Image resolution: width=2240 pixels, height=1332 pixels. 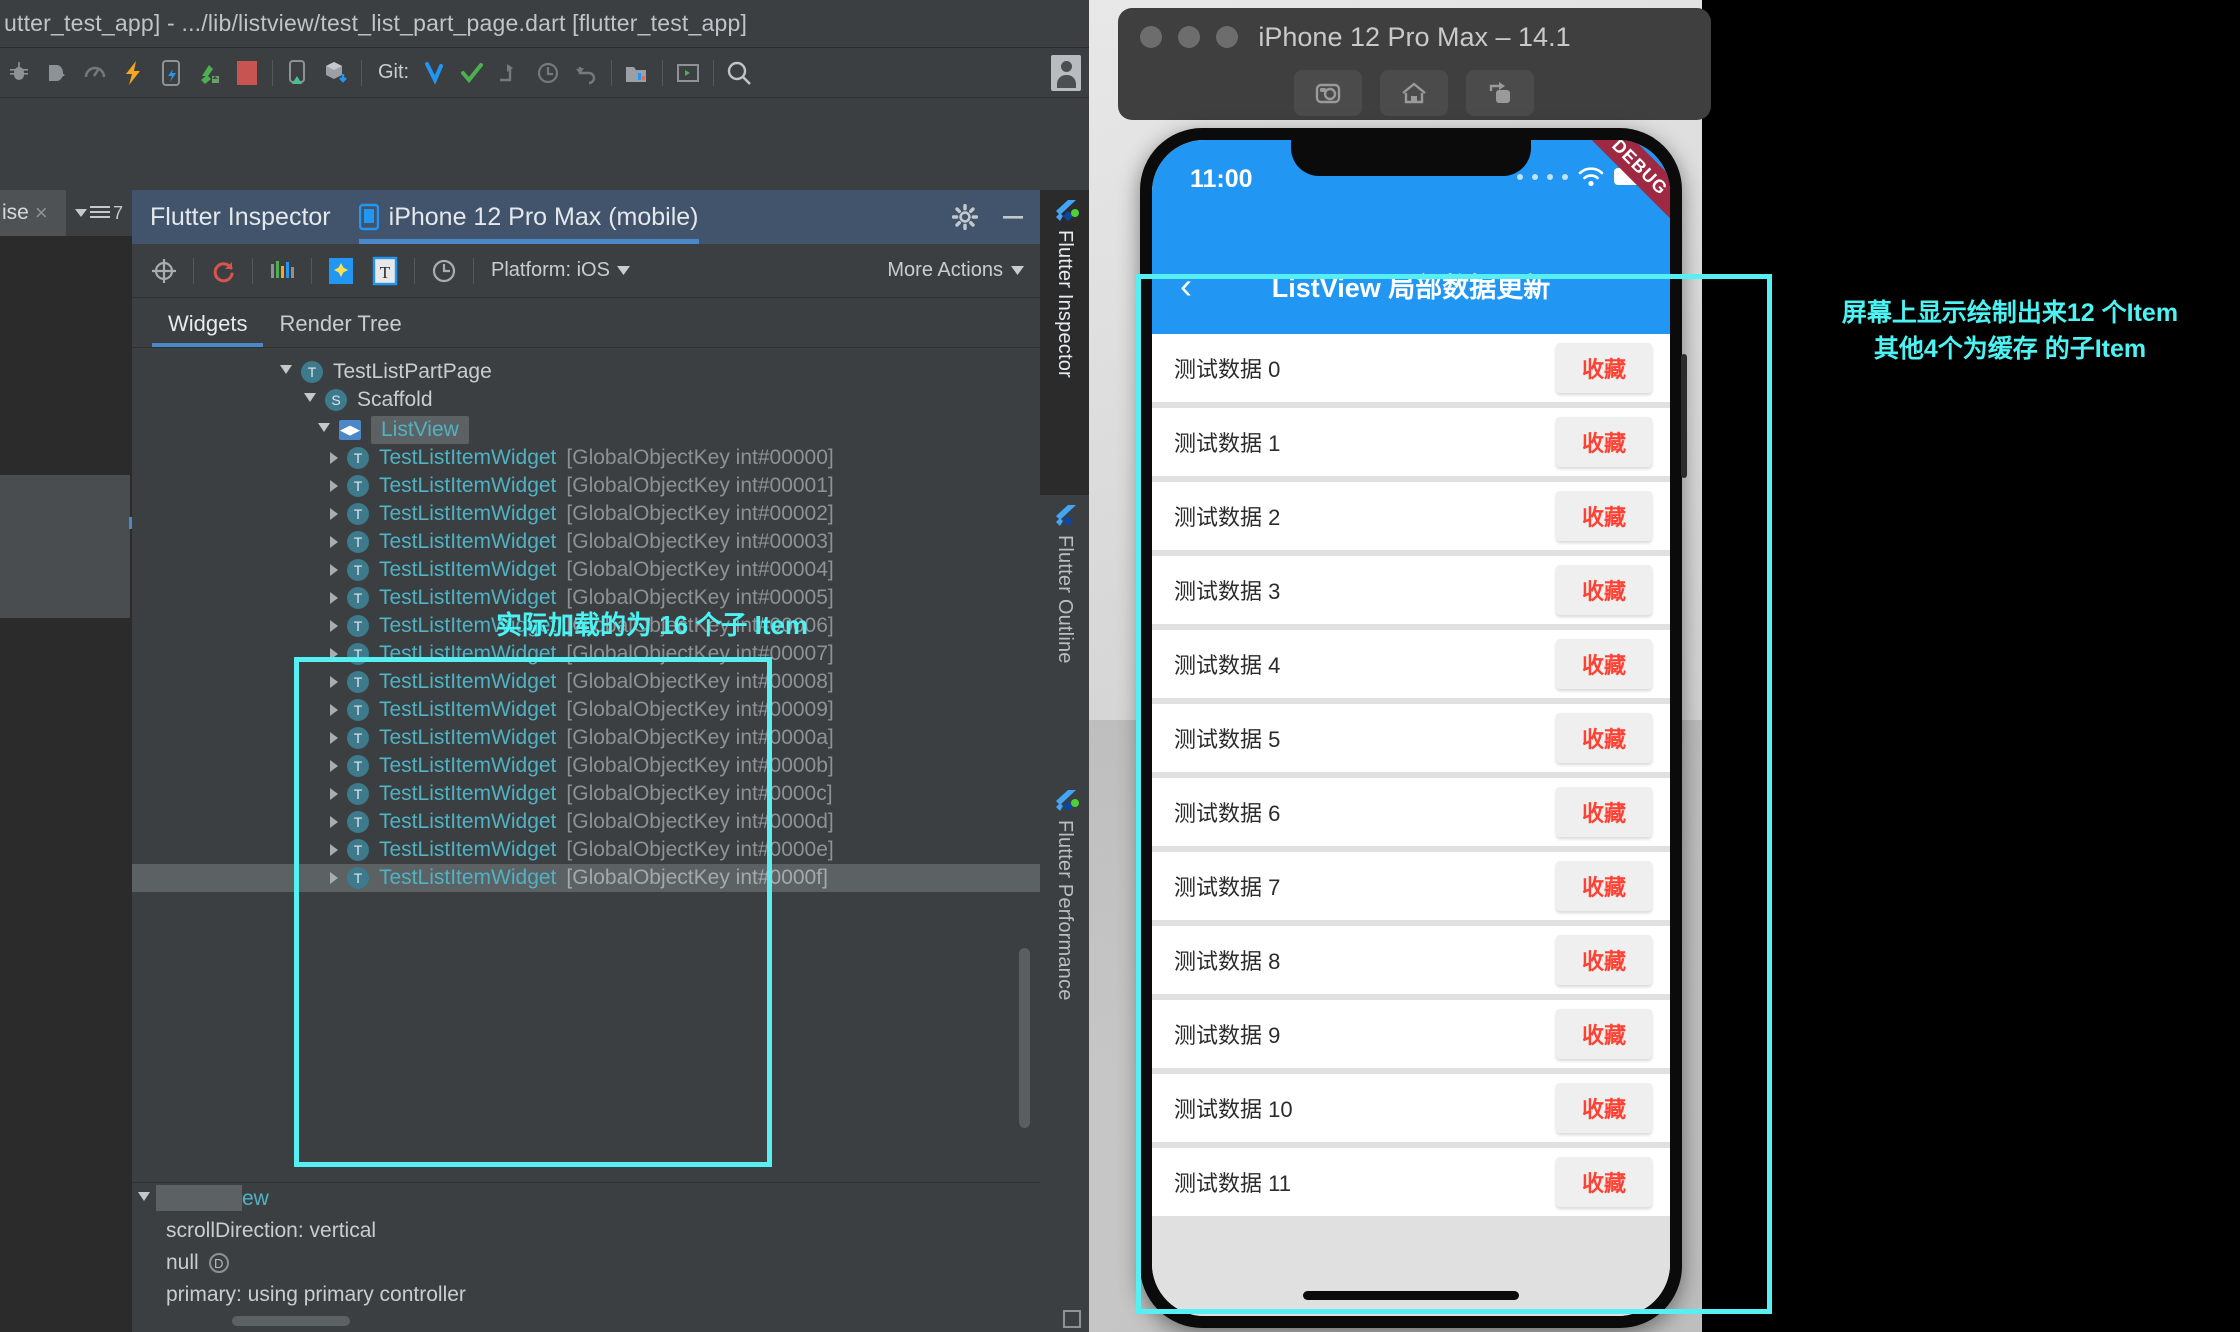 What do you see at coordinates (1411, 516) in the screenshot?
I see `list-item: 测试数据 2 收藏` at bounding box center [1411, 516].